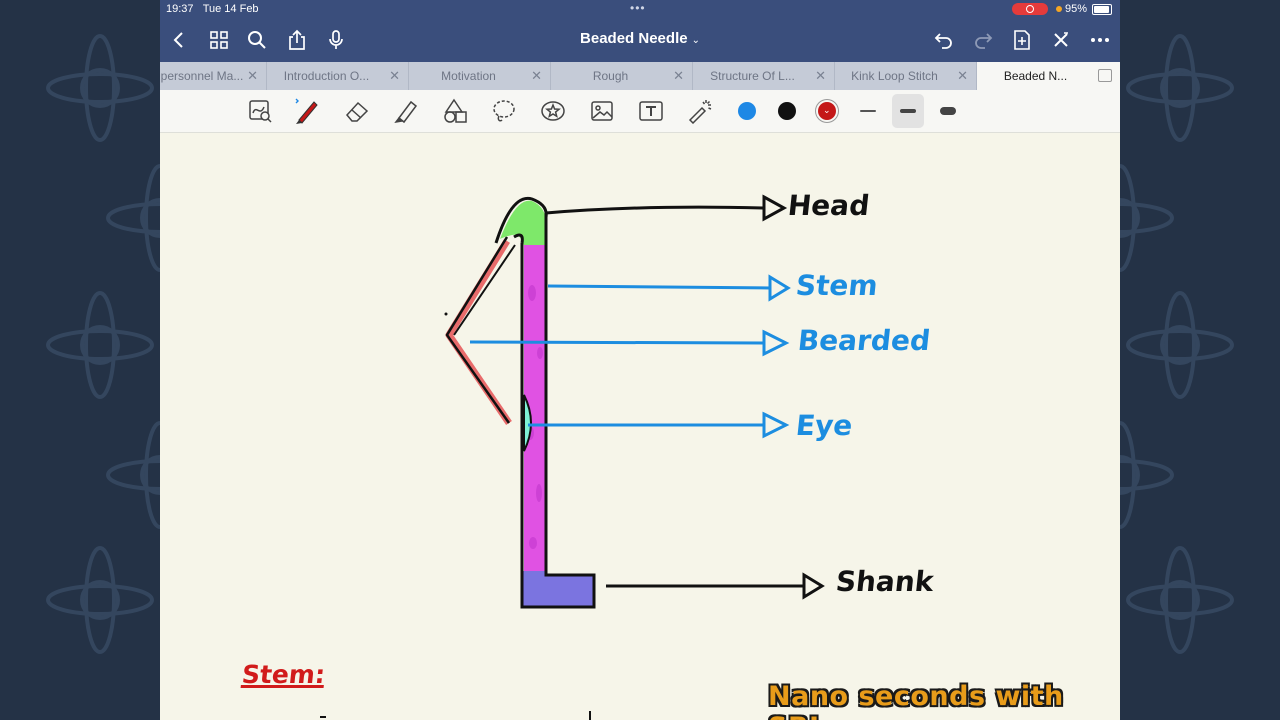 This screenshot has width=1280, height=720. I want to click on tab-rough: Rough ✕, so click(622, 76).